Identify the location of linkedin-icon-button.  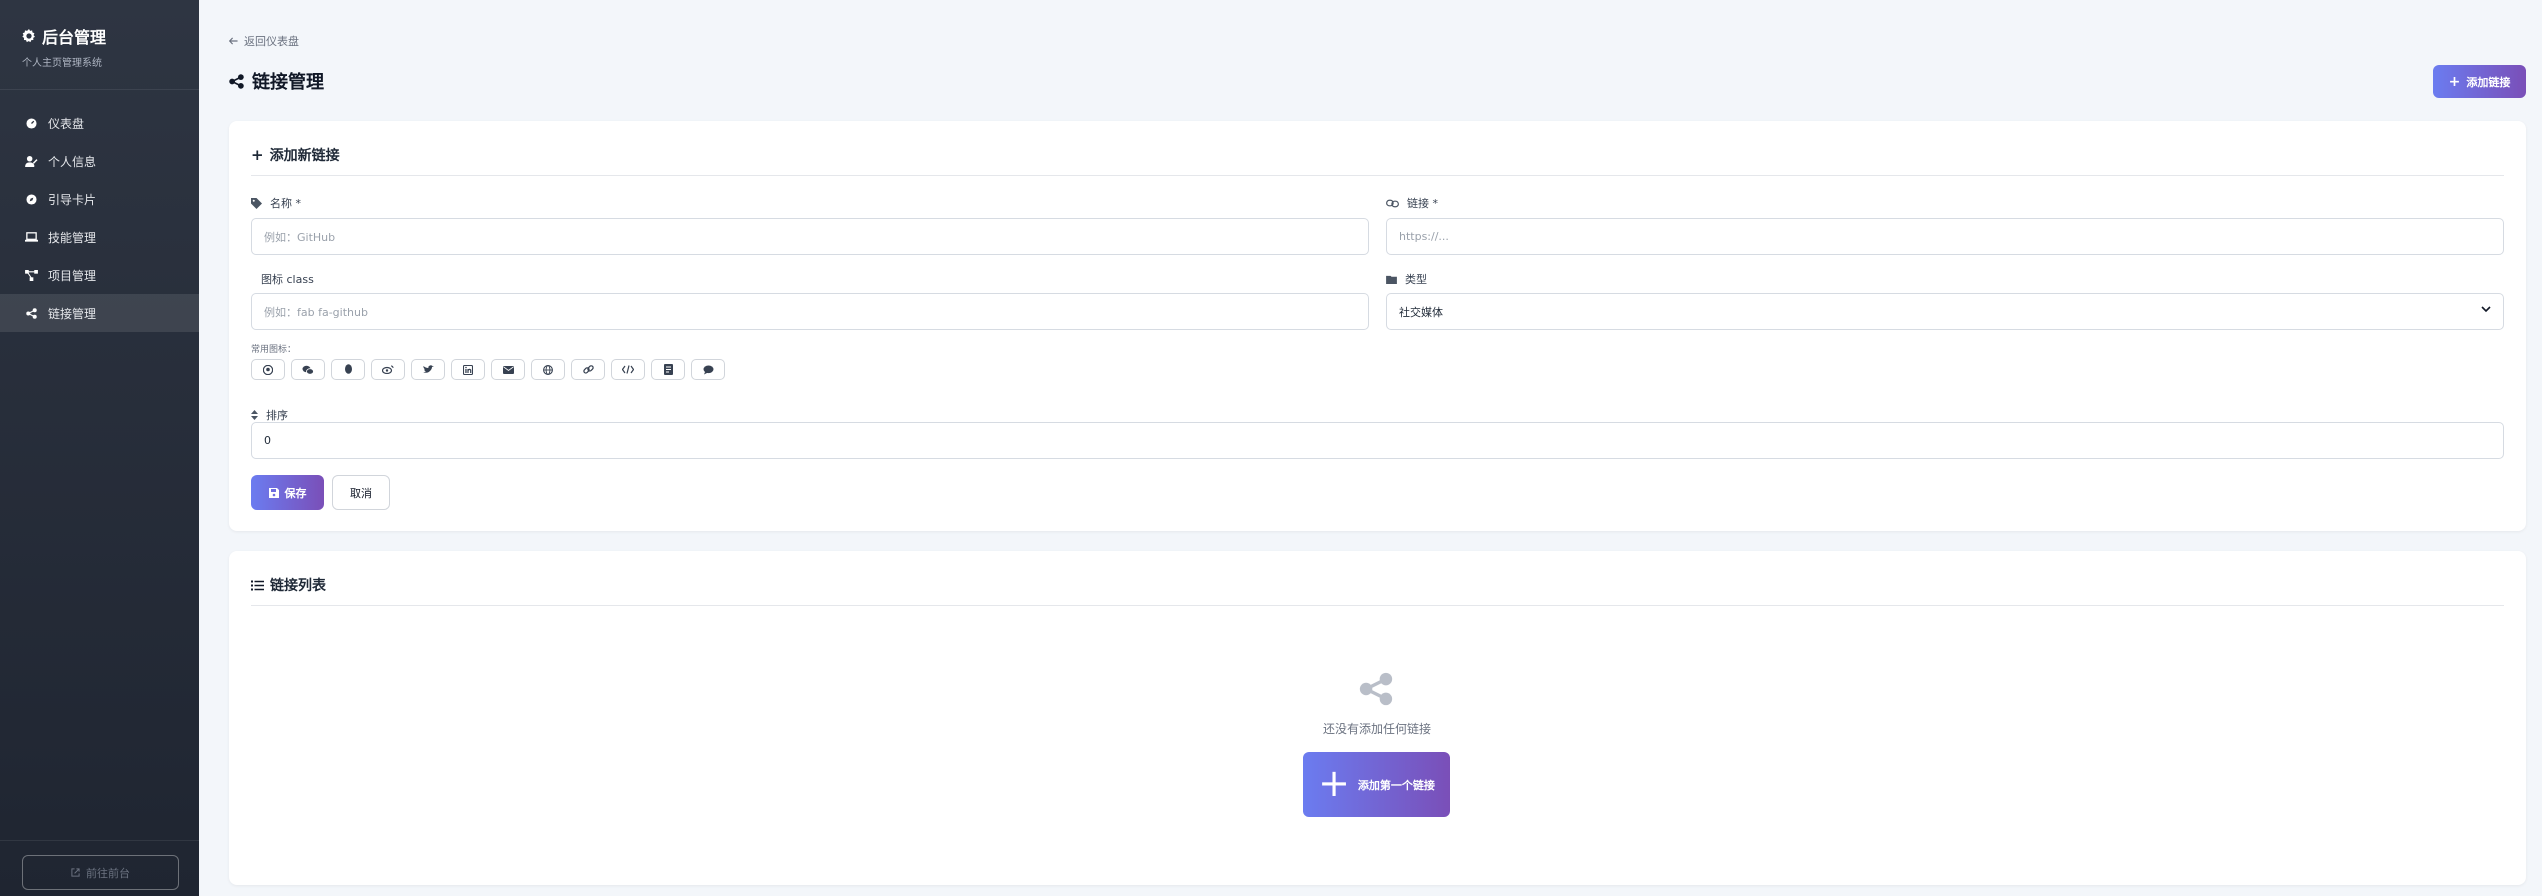
(468, 369).